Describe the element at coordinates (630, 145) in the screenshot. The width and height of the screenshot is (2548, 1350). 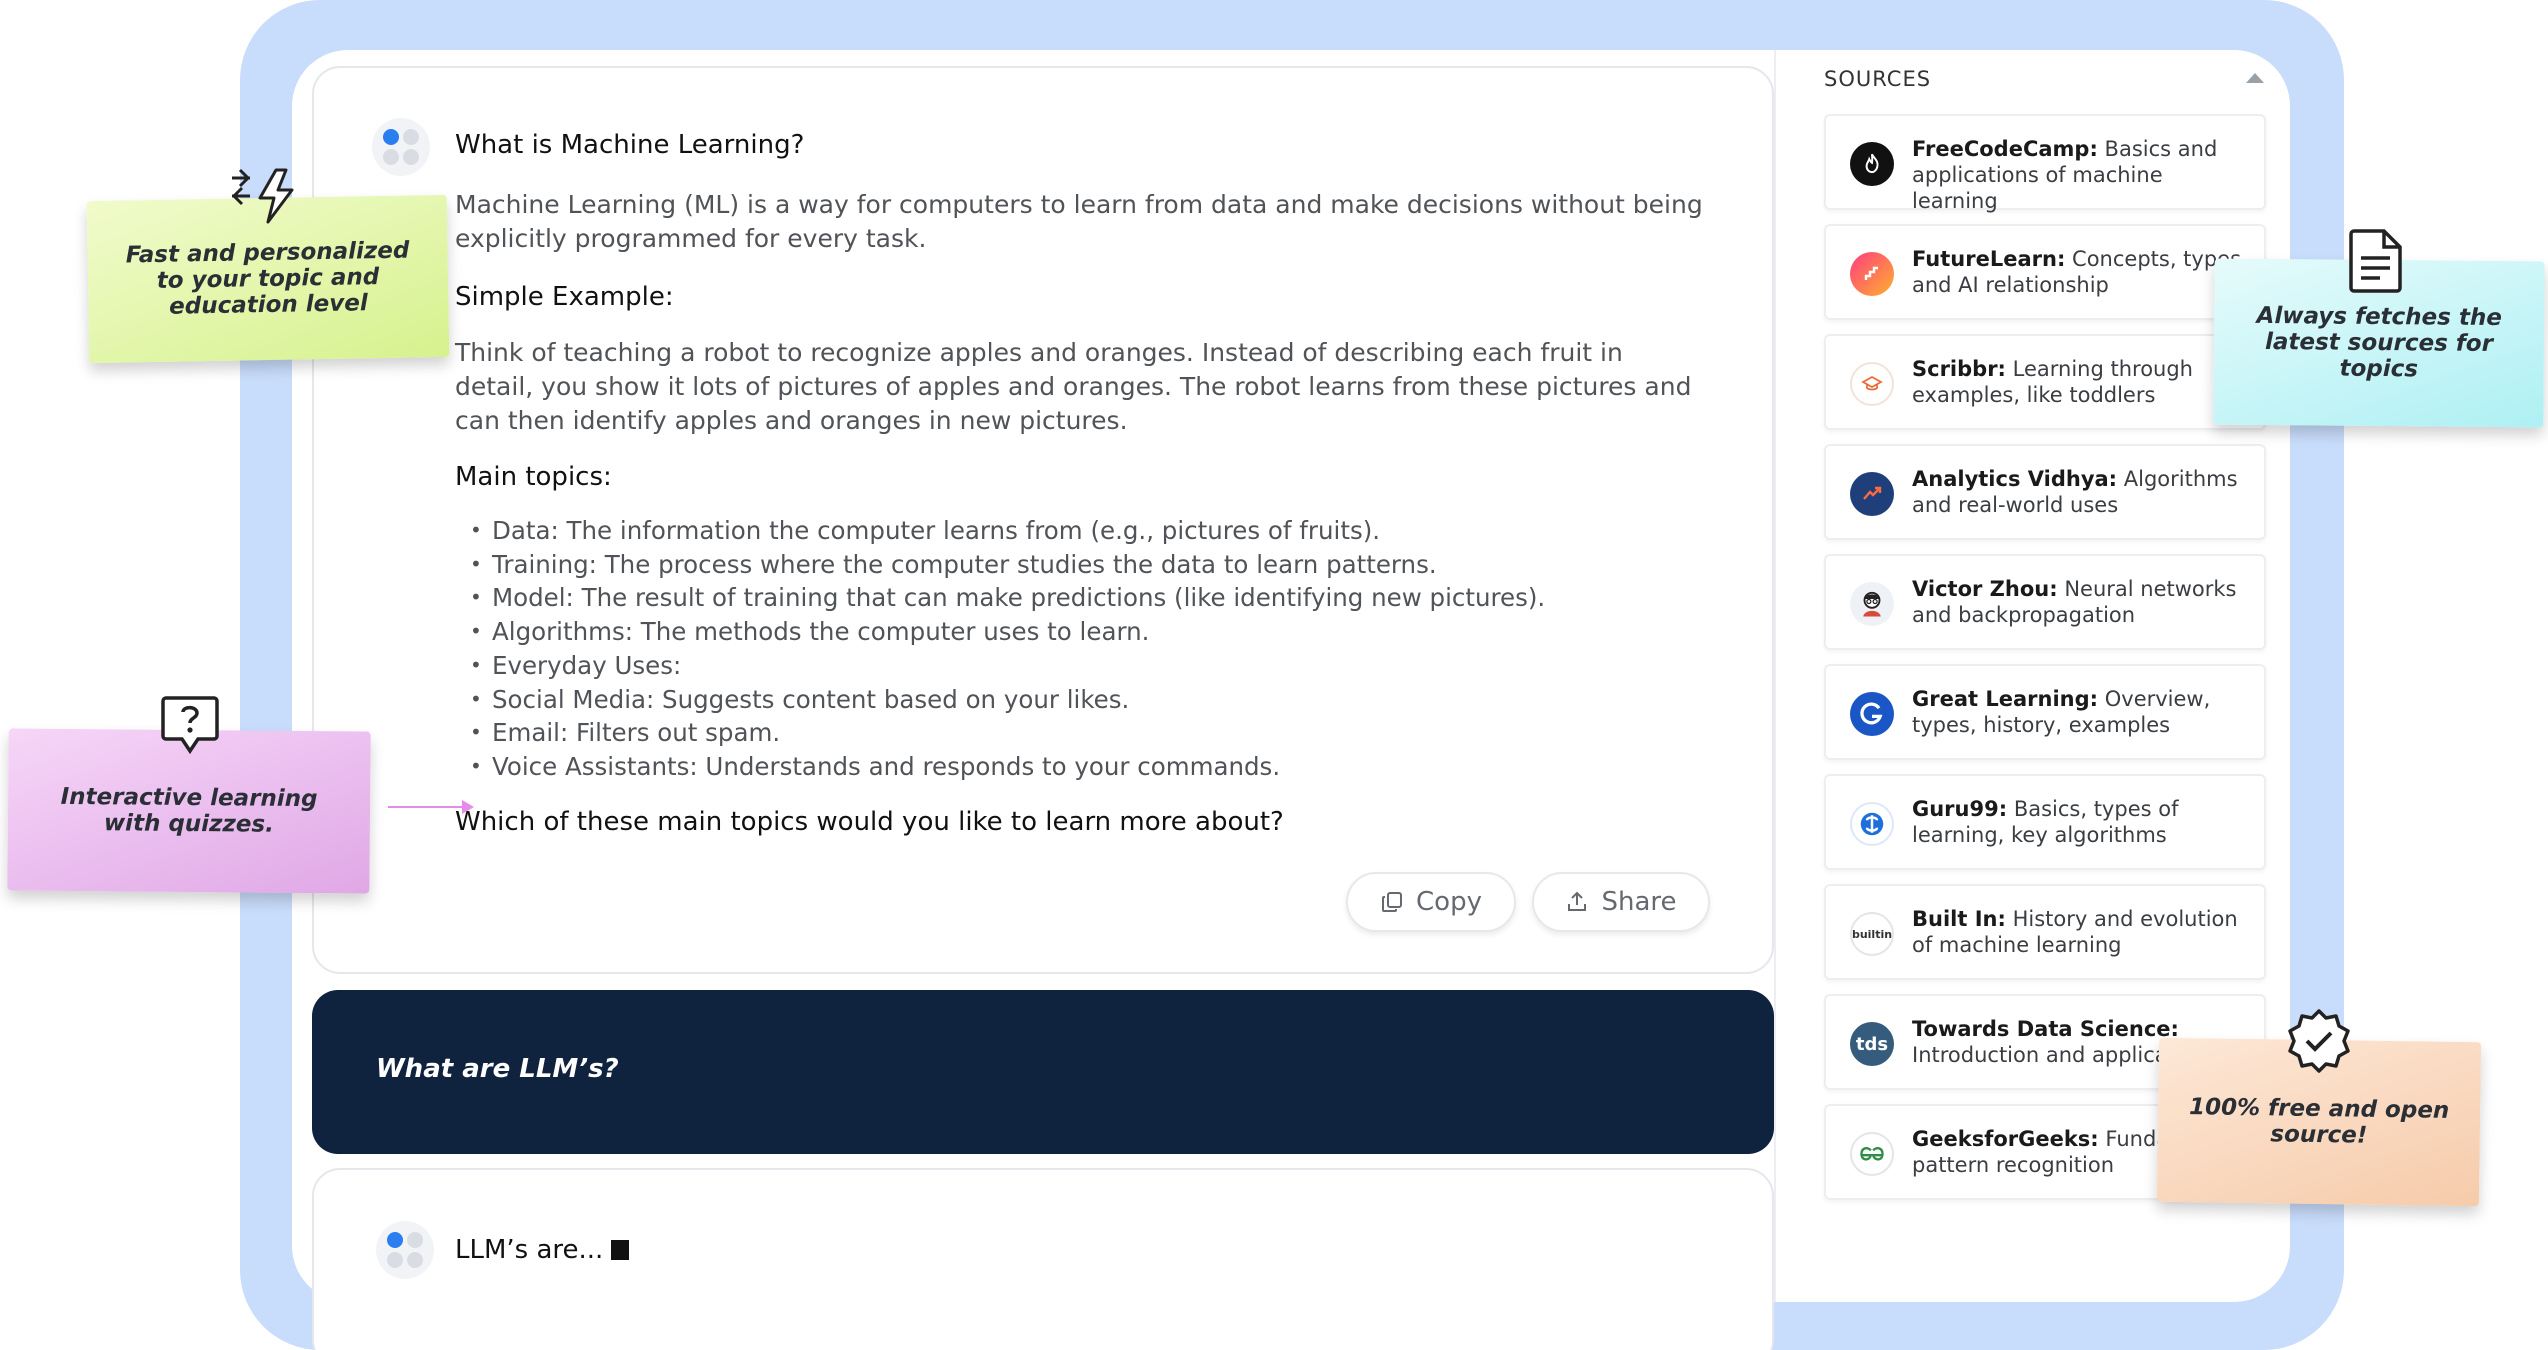
I see `question-title: What is Machine Learning?` at that location.